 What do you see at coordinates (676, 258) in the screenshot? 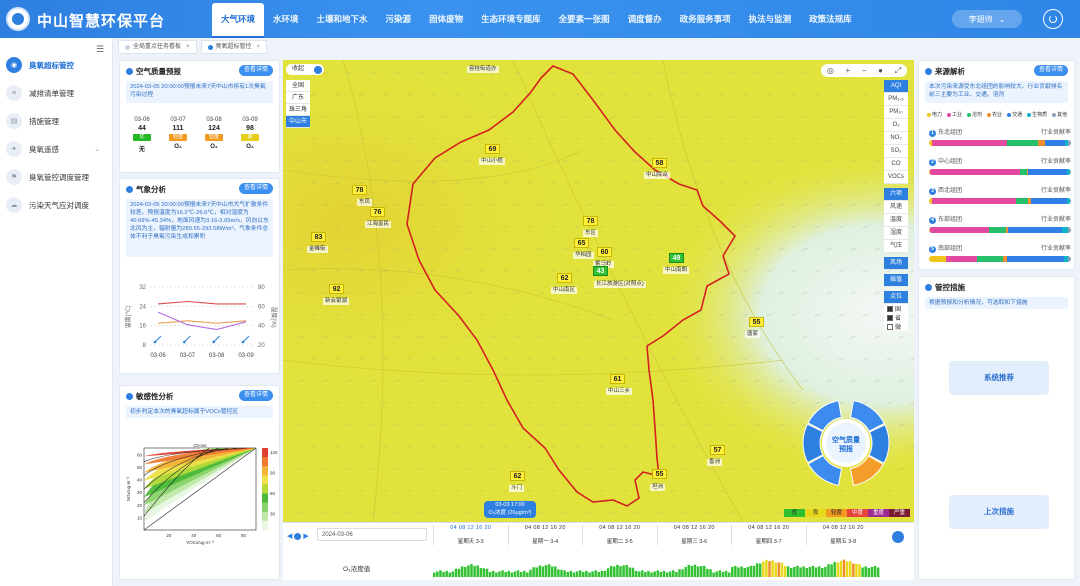
I see `aqi-station-marker: 49` at bounding box center [676, 258].